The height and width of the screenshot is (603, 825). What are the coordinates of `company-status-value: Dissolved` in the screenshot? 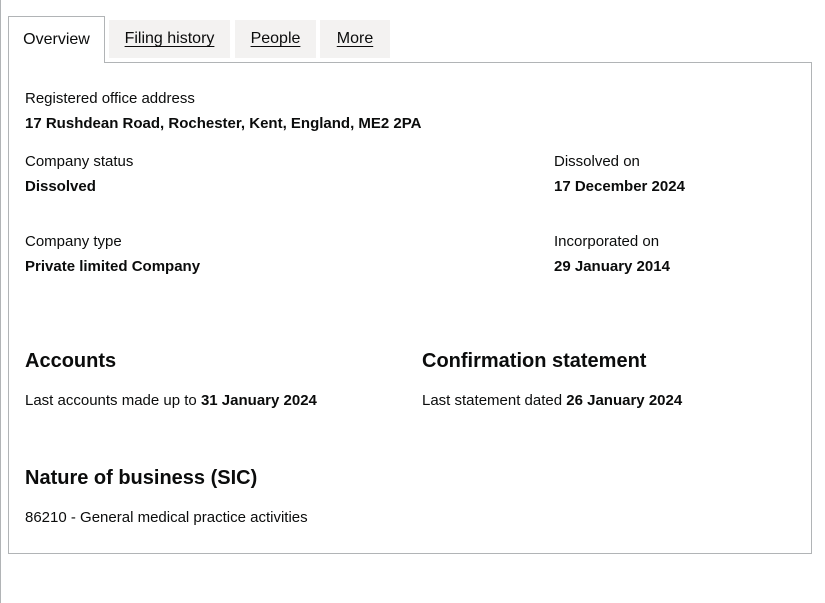 It's located at (60, 186).